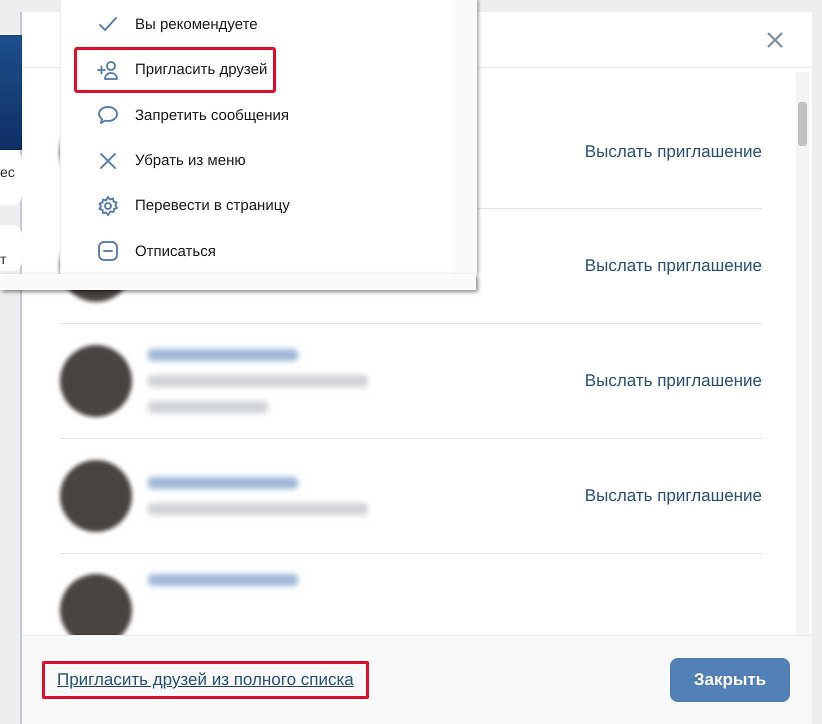 This screenshot has width=822, height=724. I want to click on menu-item: Отписаться, so click(149, 251).